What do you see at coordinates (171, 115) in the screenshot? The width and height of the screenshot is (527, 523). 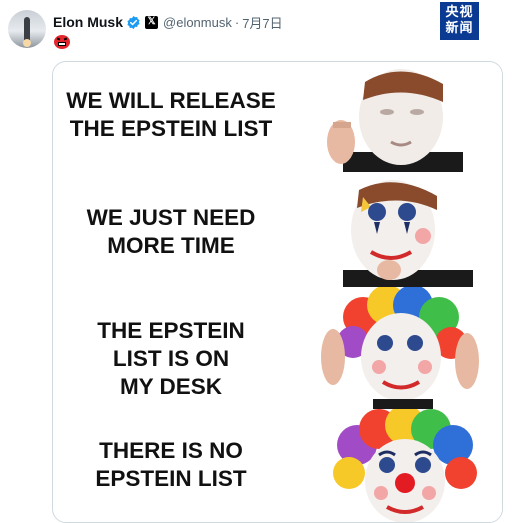 I see `meme-caption: WE WILL RELEASE THE EPSTEIN LIST` at bounding box center [171, 115].